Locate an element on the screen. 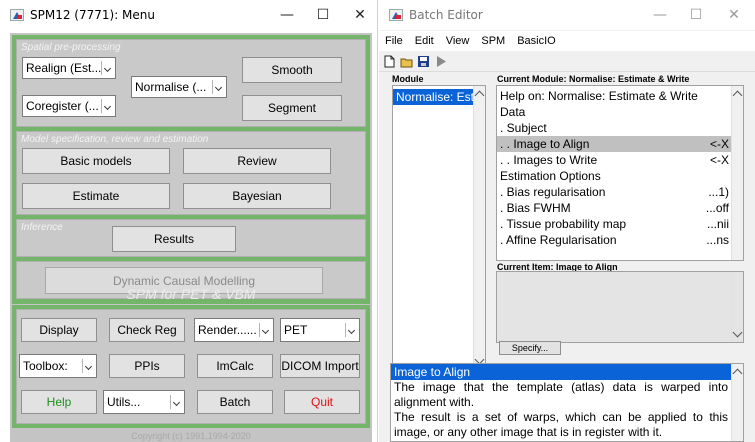  current-item-scrollbar is located at coordinates (737, 307).